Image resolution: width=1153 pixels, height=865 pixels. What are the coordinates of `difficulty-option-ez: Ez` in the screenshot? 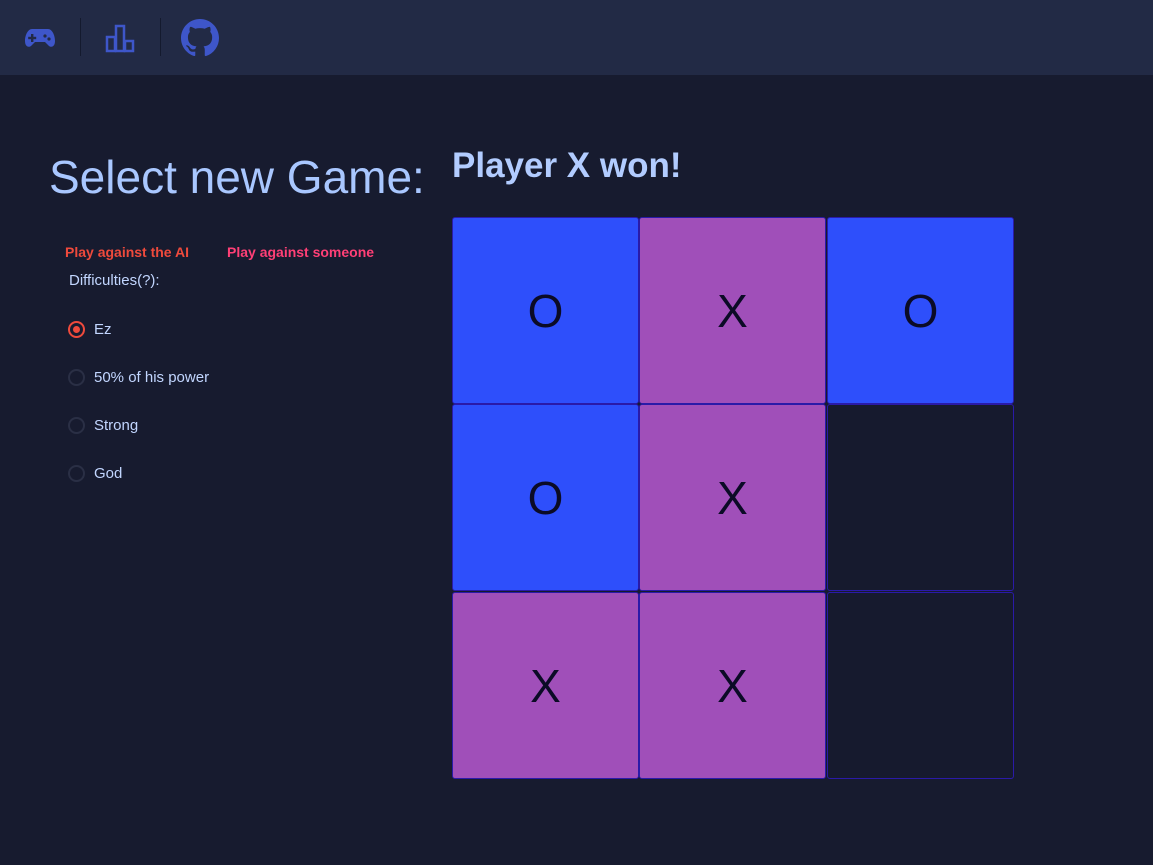 It's located at (90, 329).